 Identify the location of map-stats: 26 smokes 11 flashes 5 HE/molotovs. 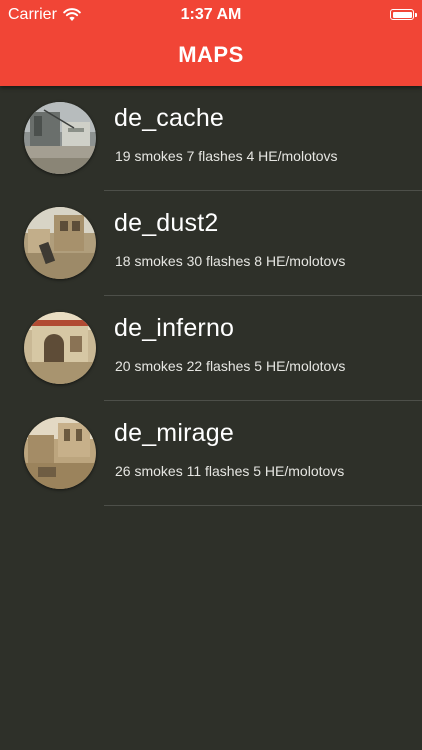
(230, 471).